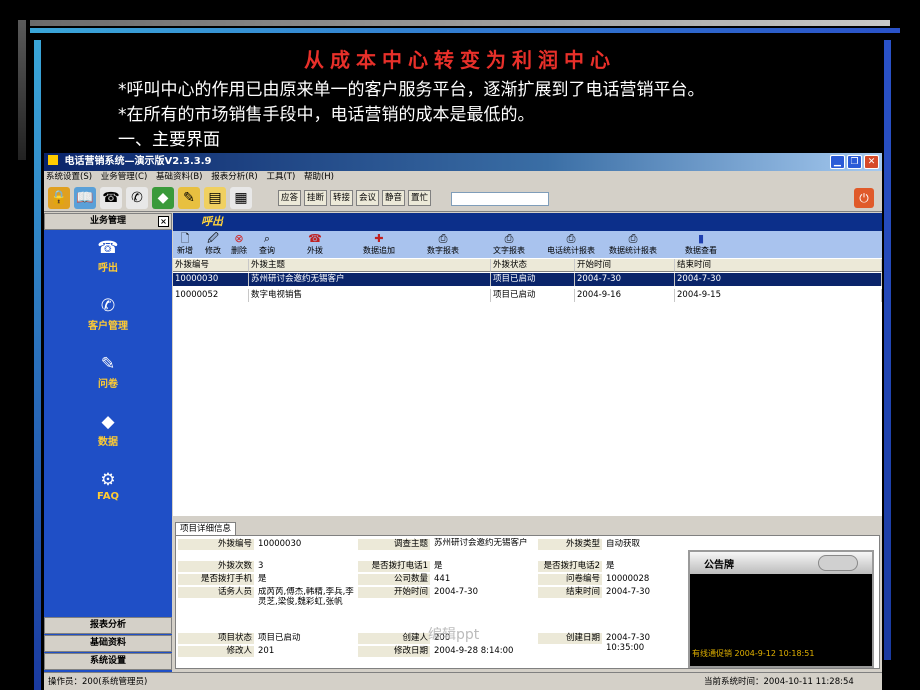 Image resolution: width=920 pixels, height=690 pixels. Describe the element at coordinates (625, 265) in the screenshot. I see `column-header: 开始时间` at that location.